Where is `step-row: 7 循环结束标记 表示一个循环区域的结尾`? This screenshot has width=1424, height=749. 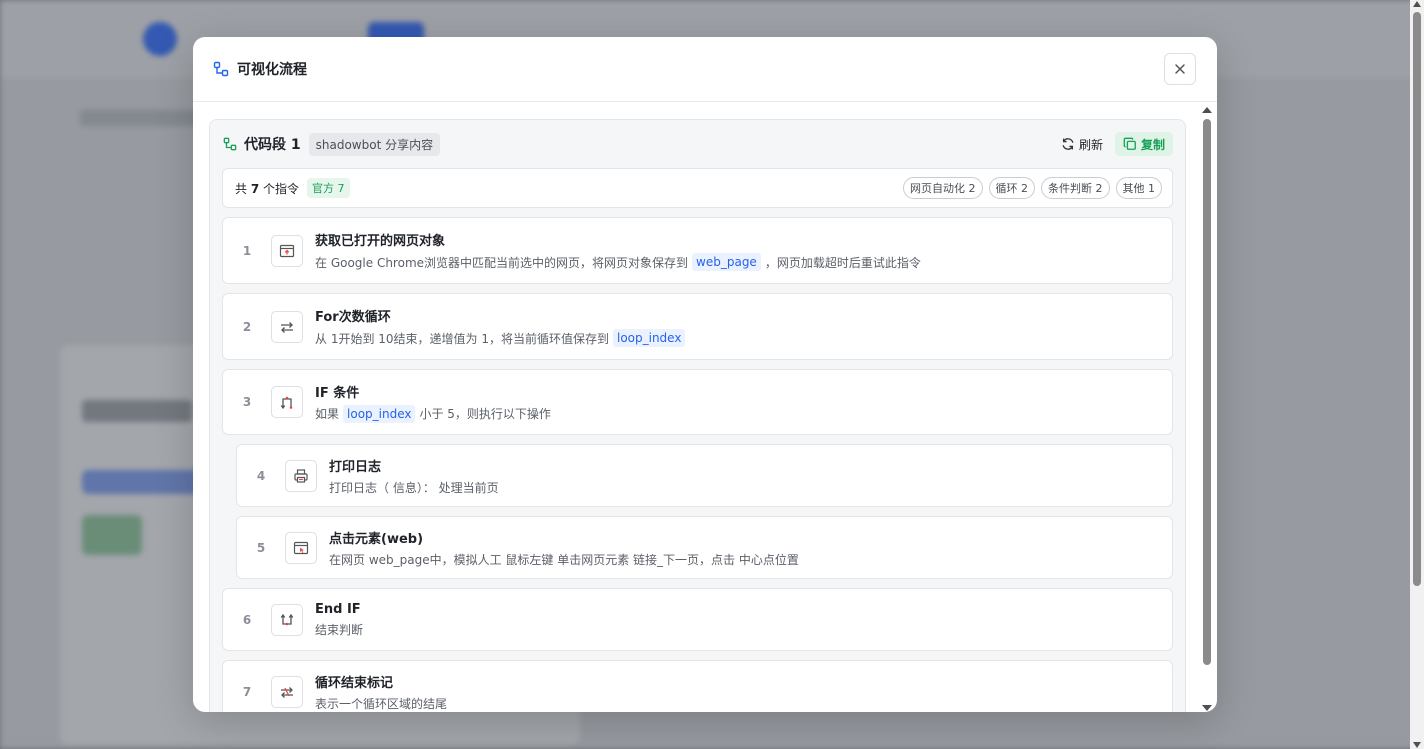
step-row: 7 循环结束标记 表示一个循环区域的结尾 is located at coordinates (697, 686).